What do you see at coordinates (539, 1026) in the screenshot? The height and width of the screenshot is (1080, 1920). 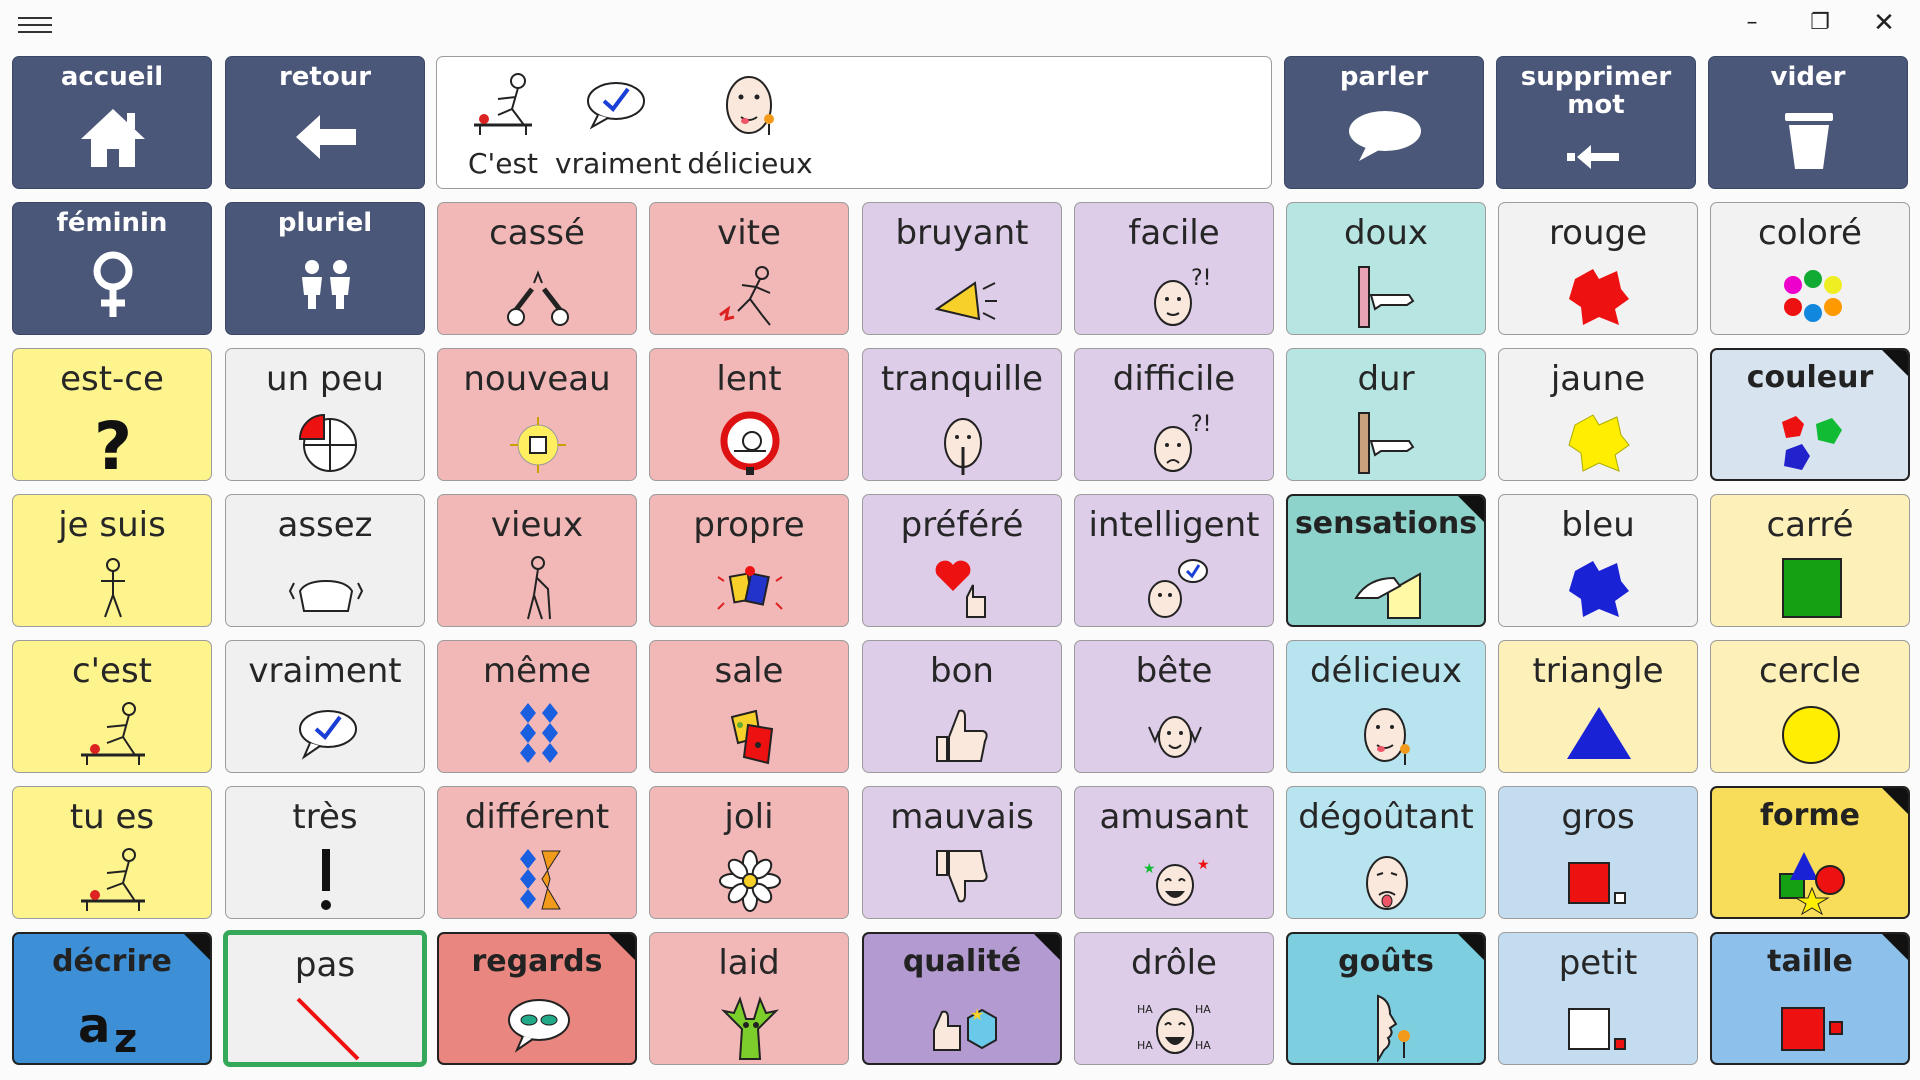 I see `eyes-bubble-icon` at bounding box center [539, 1026].